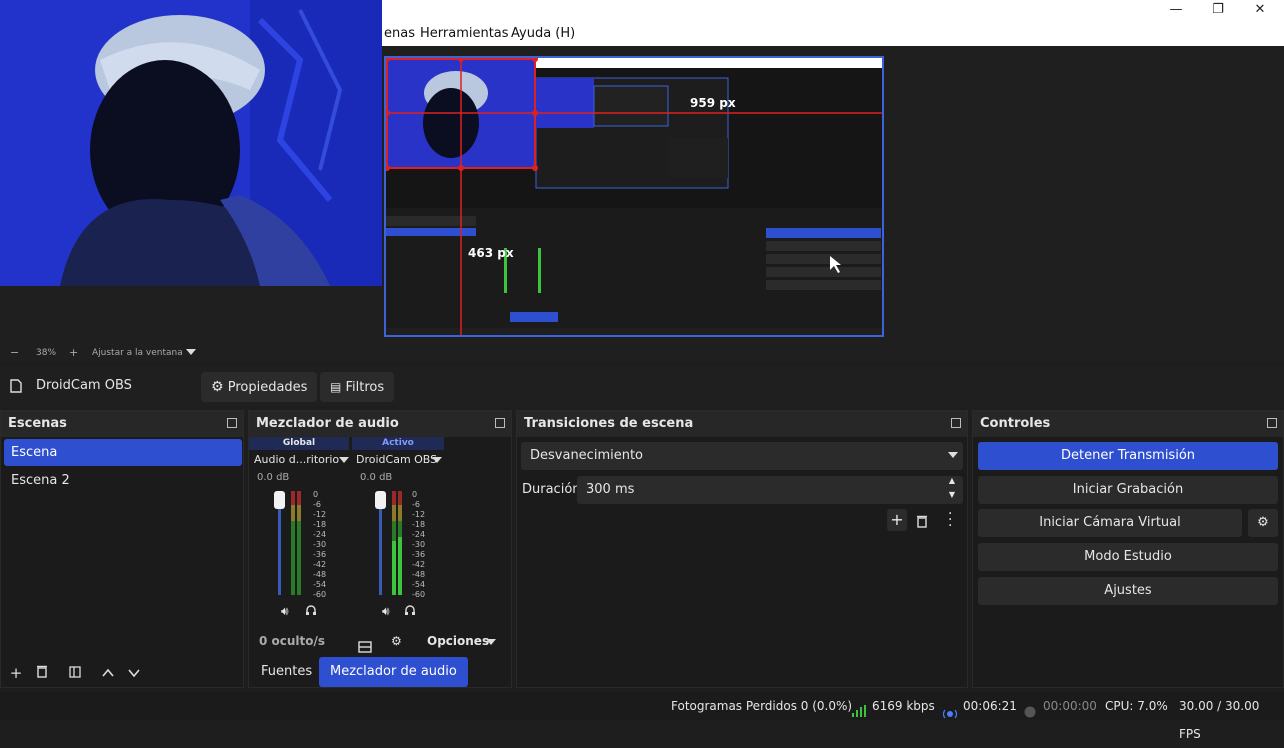  Describe the element at coordinates (299, 443) in the screenshot. I see `channel-header: Global` at that location.